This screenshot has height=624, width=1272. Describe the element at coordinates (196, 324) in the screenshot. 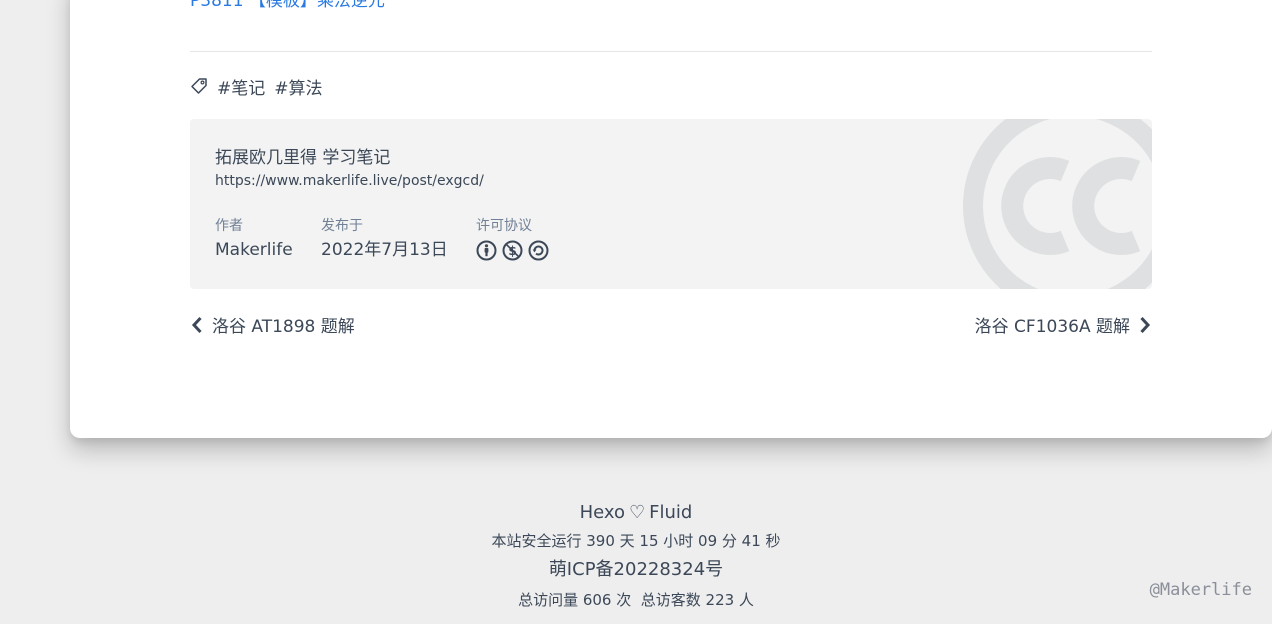

I see `chevron-left-icon` at that location.